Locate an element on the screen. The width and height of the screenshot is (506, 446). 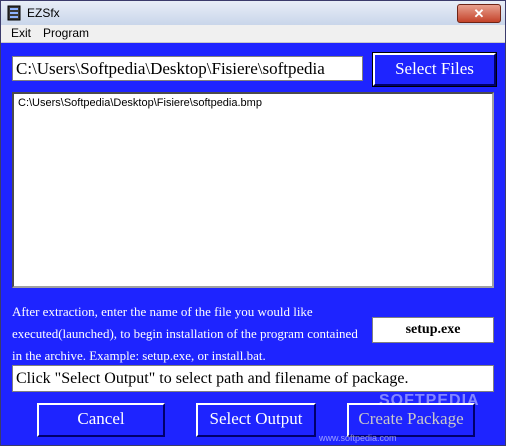
watermark: SOFTPEDIA is located at coordinates (429, 400).